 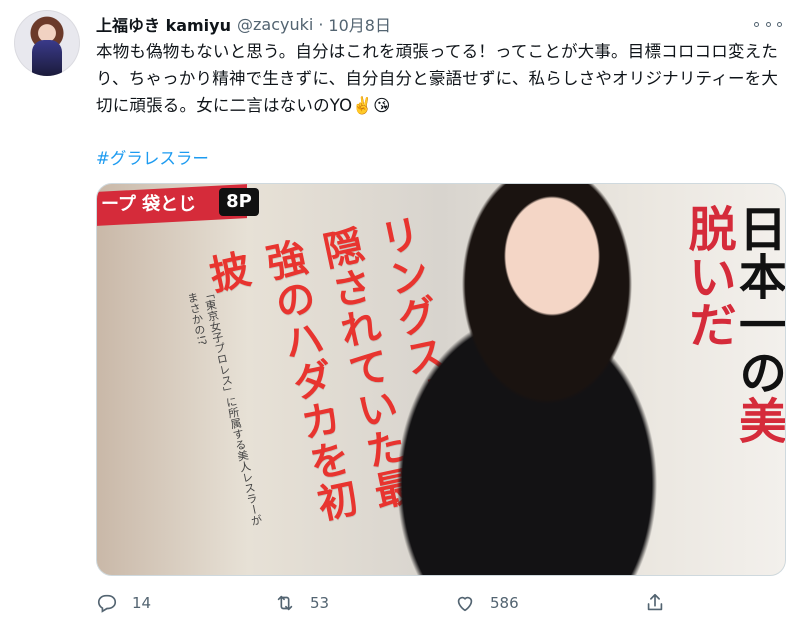 What do you see at coordinates (47, 58) in the screenshot?
I see `avatar-figure` at bounding box center [47, 58].